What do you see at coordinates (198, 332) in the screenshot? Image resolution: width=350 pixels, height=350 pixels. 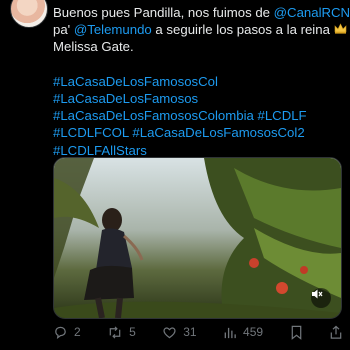 I see `tweet-actions: 2 5 31 459` at bounding box center [198, 332].